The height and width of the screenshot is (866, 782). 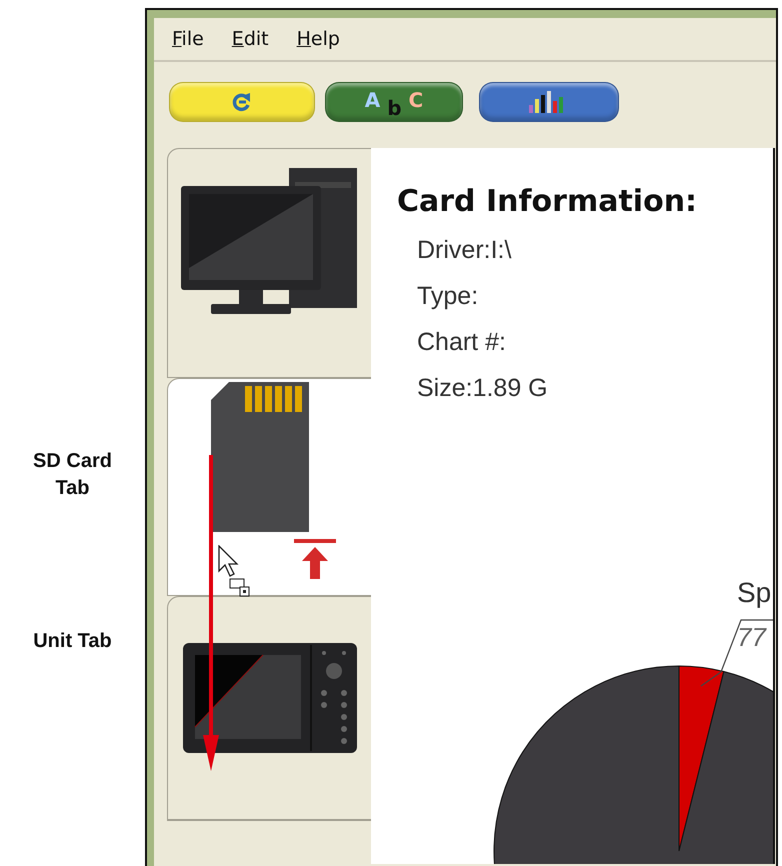 What do you see at coordinates (547, 201) in the screenshot?
I see `card-info-title: Card Information:` at bounding box center [547, 201].